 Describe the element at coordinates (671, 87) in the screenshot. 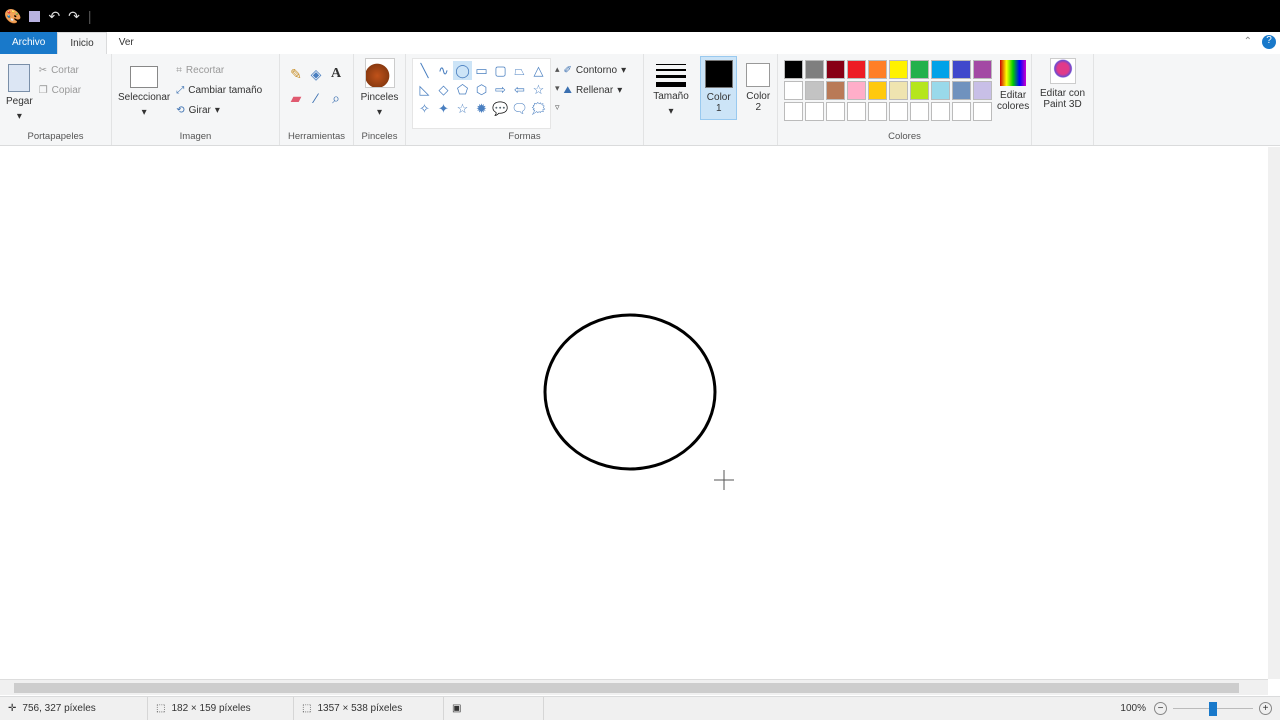

I see `size-button: Tamaño ▾` at that location.